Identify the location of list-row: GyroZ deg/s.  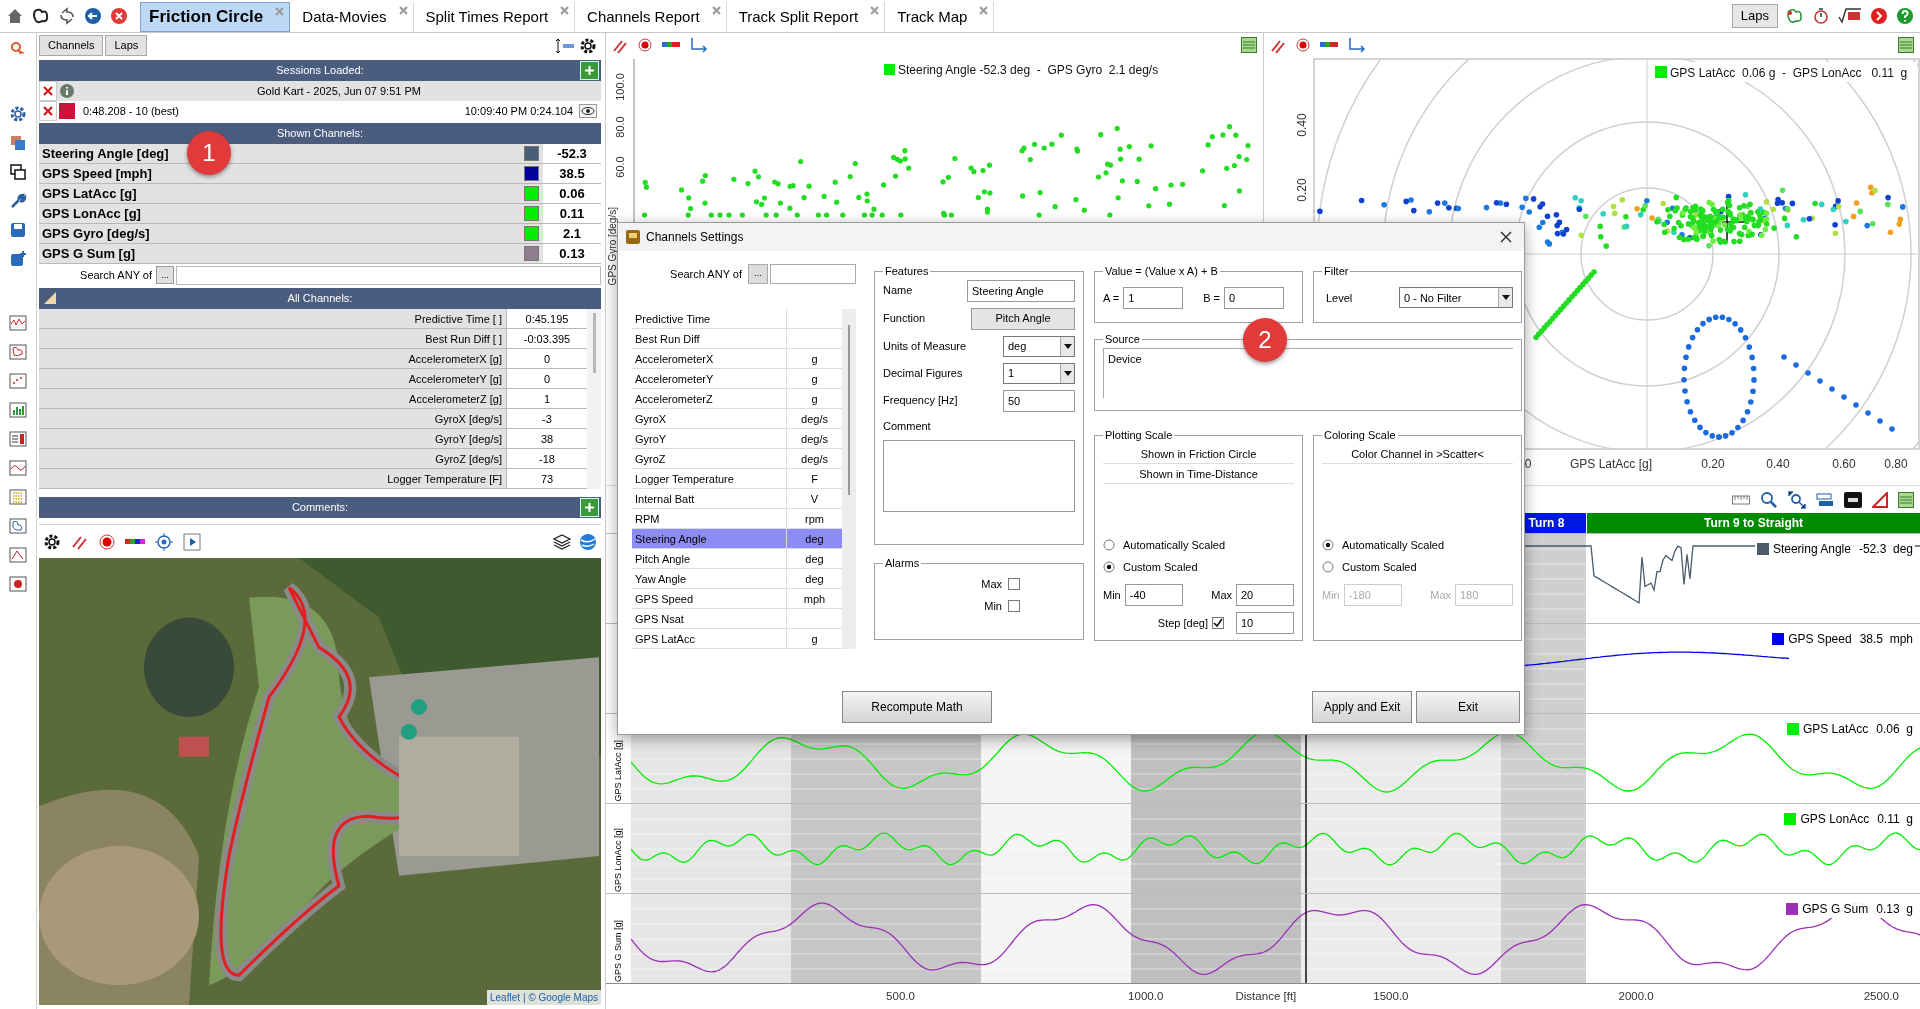
(737, 459).